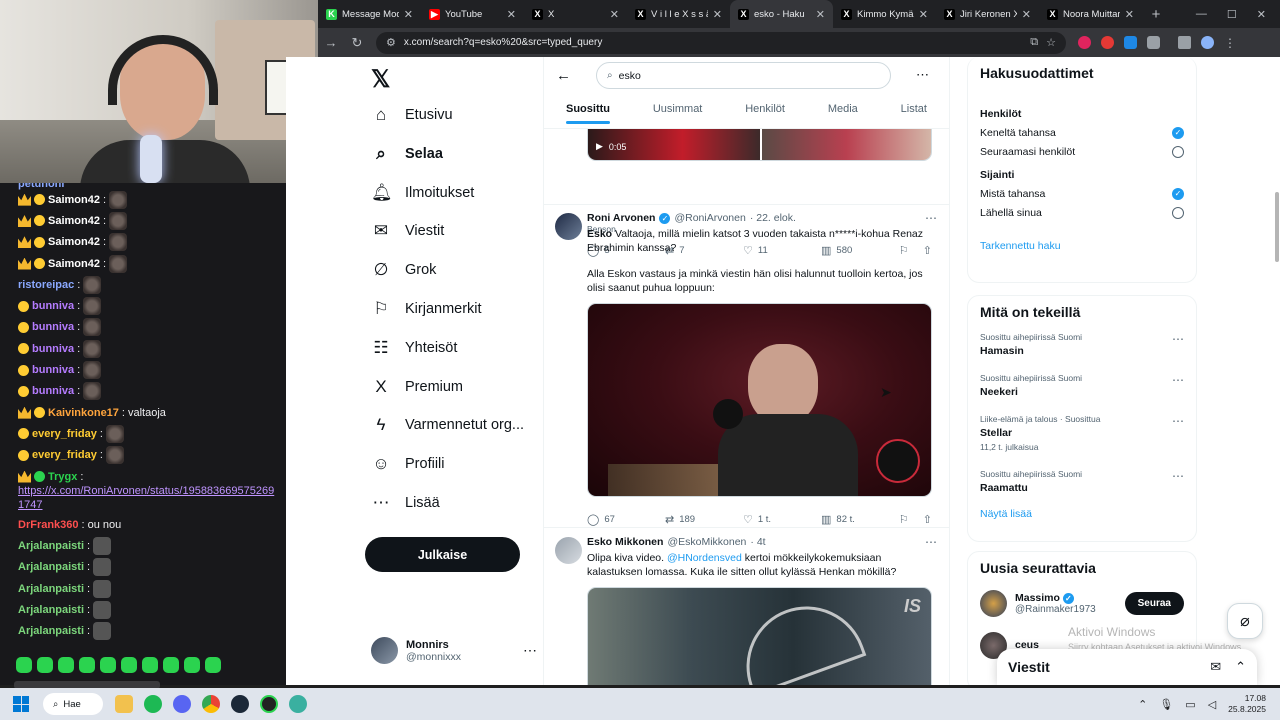 The image size is (1280, 720). I want to click on sidebar-icon, so click(1184, 42).